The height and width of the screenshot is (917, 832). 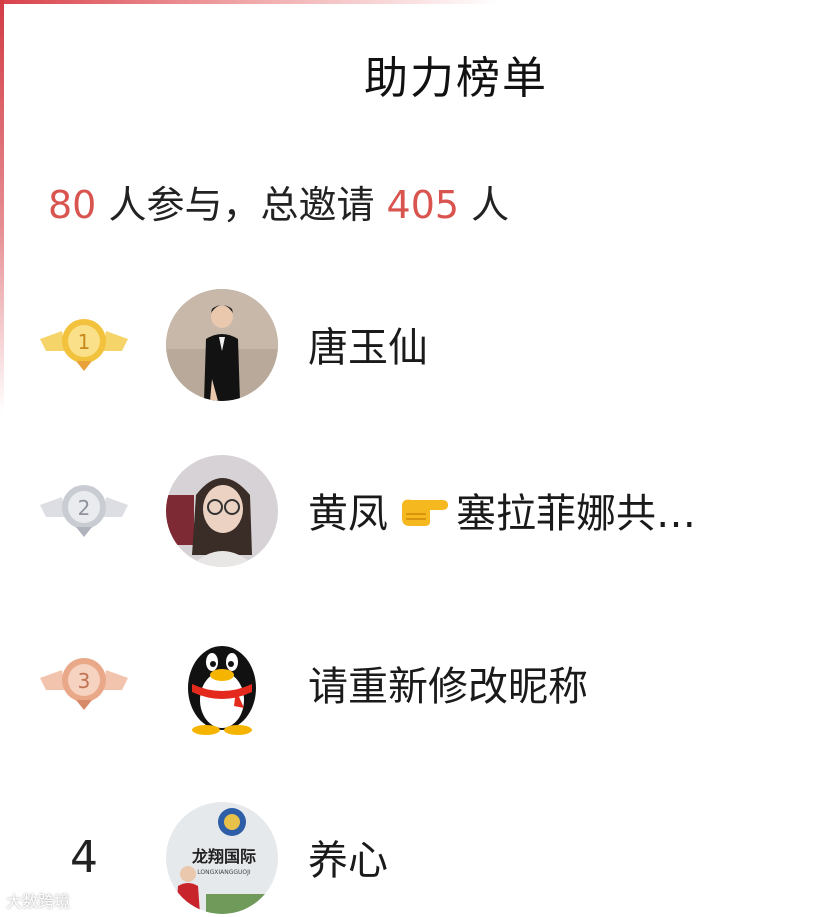 What do you see at coordinates (368, 348) in the screenshot?
I see `user-name: 唐玉仙` at bounding box center [368, 348].